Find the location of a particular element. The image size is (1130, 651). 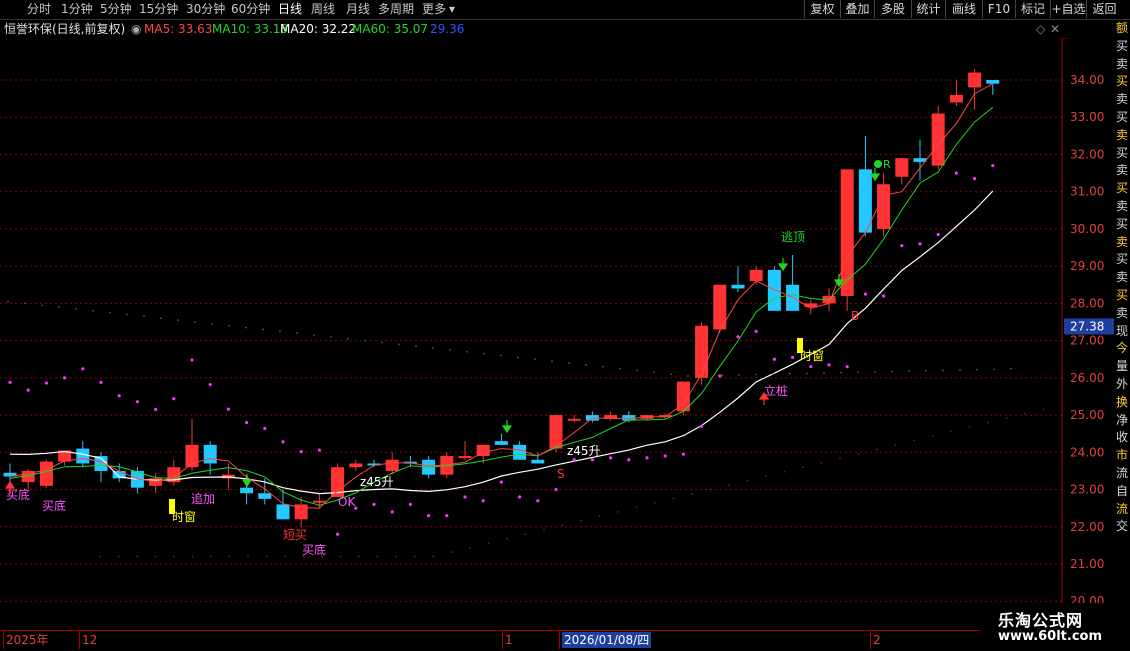

period-tab-5: 60分钟 is located at coordinates (250, 9).